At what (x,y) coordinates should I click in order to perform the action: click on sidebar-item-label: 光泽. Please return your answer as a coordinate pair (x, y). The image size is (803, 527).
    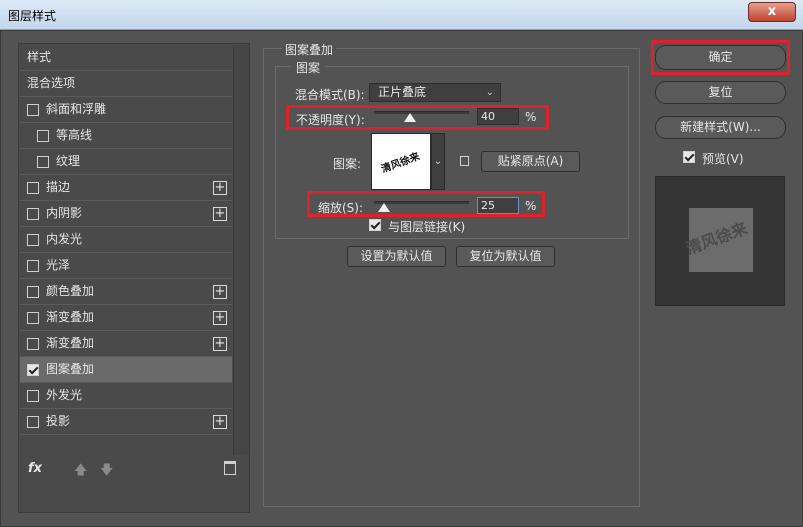
    Looking at the image, I should click on (58, 265).